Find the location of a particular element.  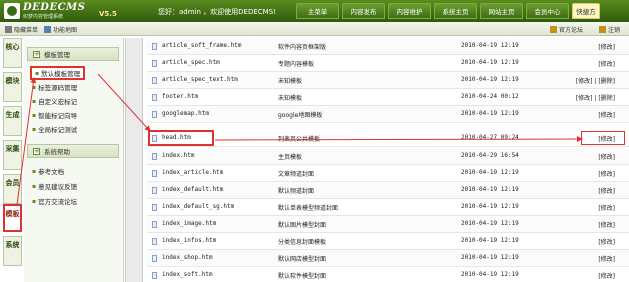

nav-shortcut: 快捷方 is located at coordinates (586, 11).